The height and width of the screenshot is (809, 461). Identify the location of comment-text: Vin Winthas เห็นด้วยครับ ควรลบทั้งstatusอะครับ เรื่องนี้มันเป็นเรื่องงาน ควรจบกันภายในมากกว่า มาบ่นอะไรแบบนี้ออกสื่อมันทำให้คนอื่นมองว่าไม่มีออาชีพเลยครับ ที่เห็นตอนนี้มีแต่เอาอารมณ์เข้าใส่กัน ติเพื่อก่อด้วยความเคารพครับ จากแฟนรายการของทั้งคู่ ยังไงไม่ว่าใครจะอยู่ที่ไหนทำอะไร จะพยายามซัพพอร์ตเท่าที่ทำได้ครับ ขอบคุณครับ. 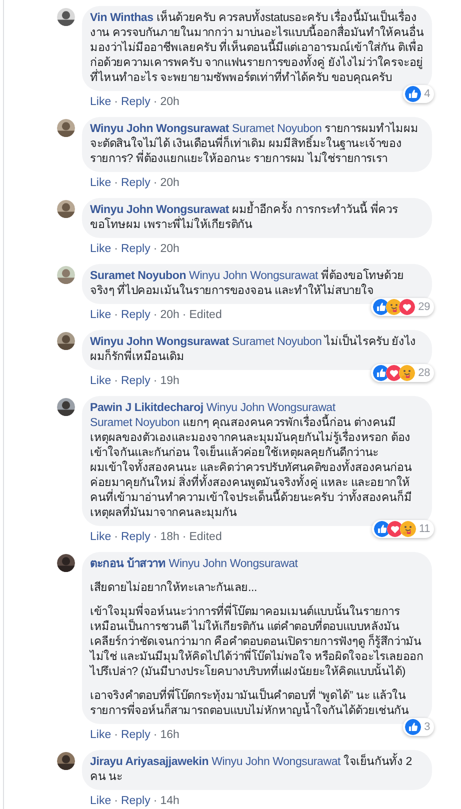
(257, 48).